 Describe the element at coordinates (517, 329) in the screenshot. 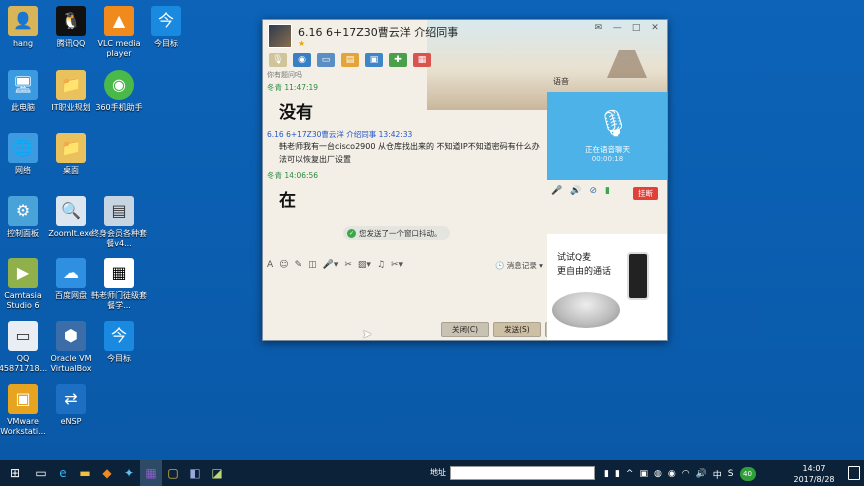

I see `send-button: 发送(S)` at that location.